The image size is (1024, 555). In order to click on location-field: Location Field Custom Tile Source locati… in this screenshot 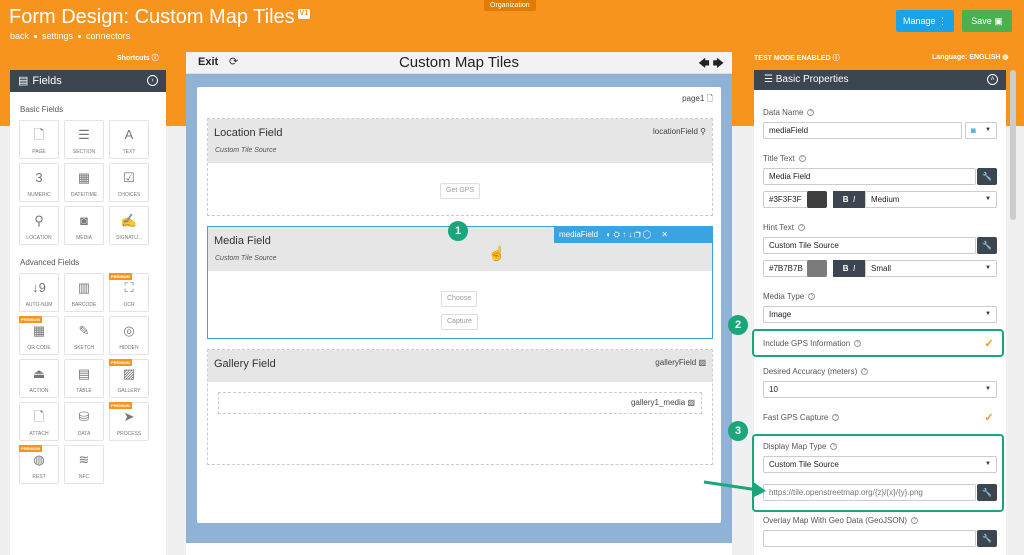, I will do `click(460, 167)`.